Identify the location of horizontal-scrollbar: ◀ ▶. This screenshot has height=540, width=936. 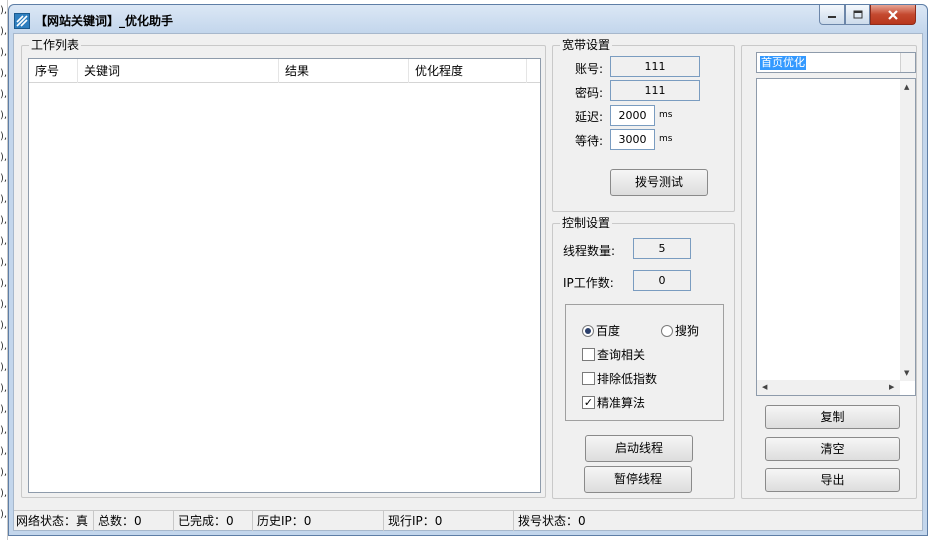
(828, 387).